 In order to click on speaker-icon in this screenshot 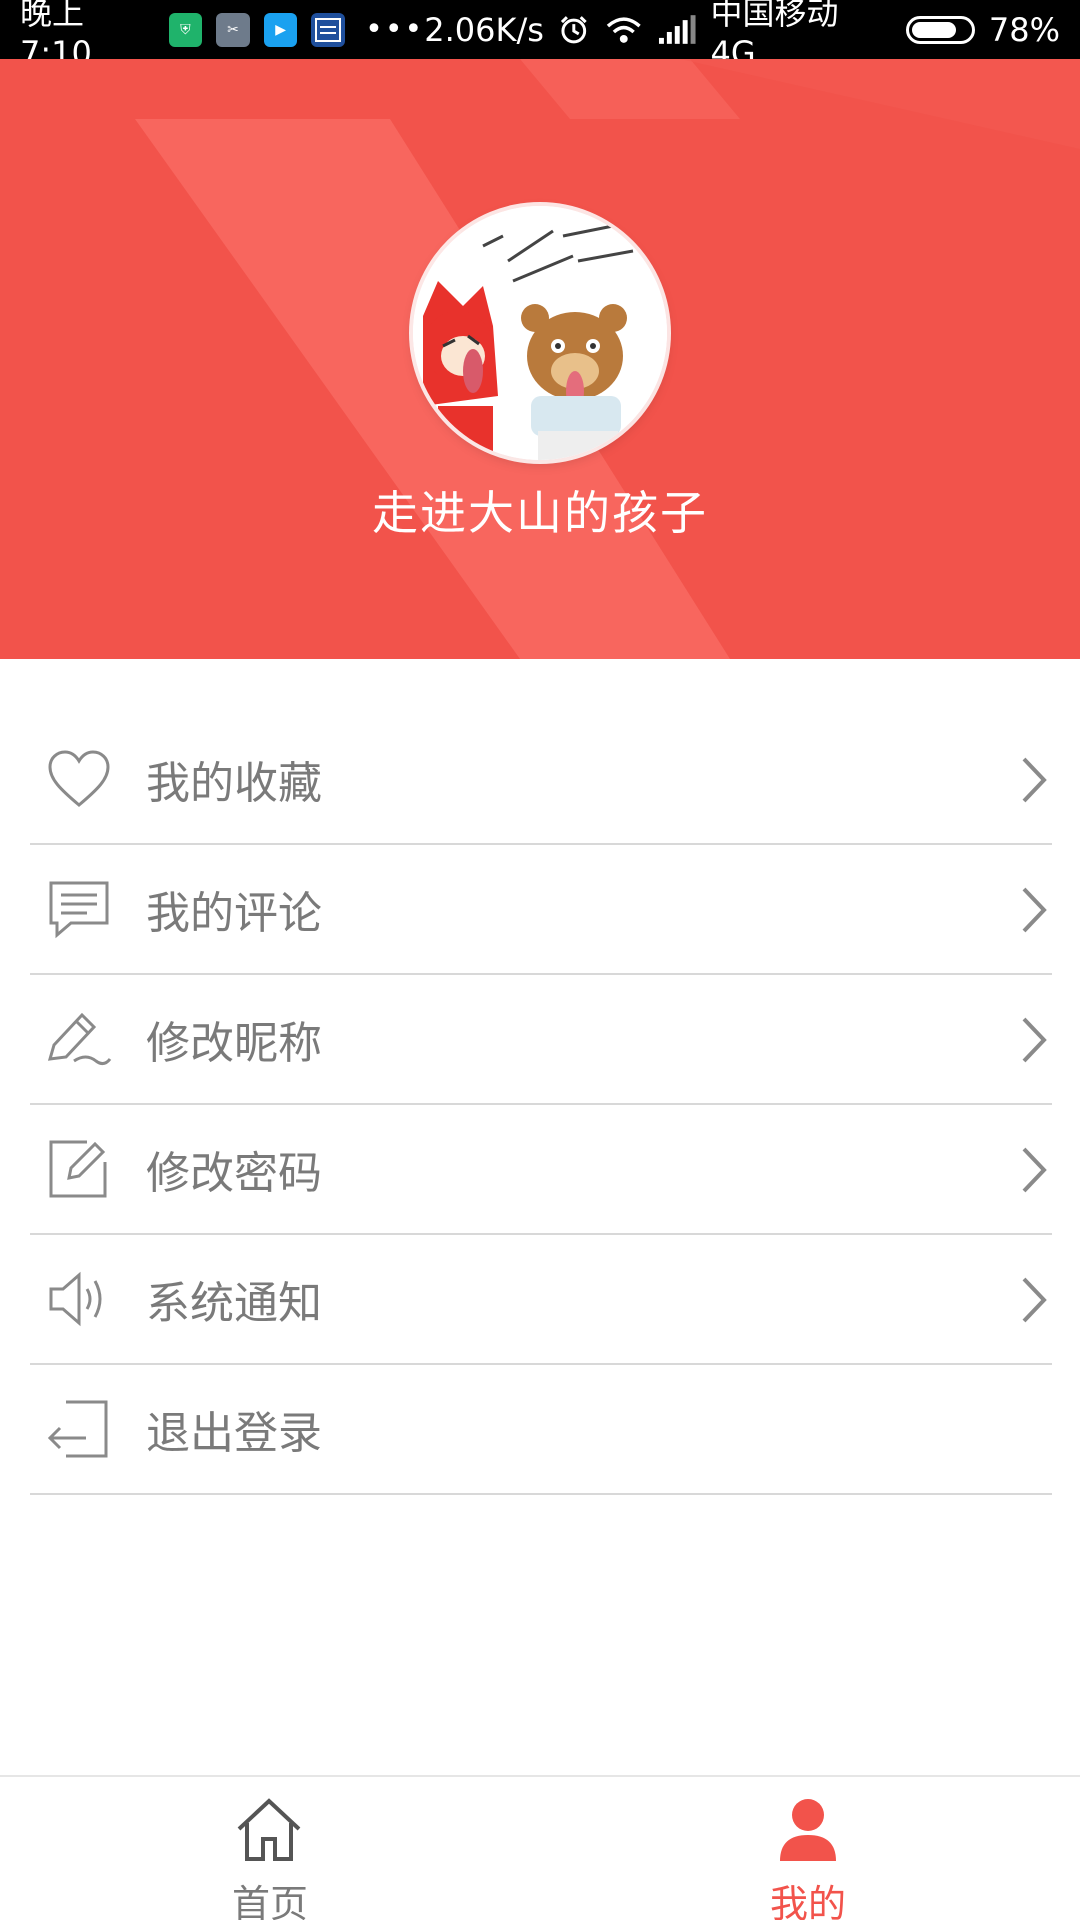, I will do `click(79, 1299)`.